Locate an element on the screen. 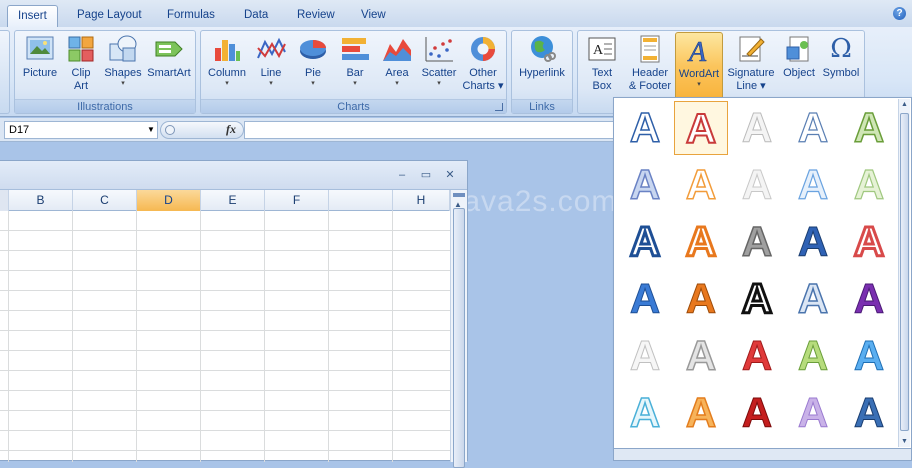  wordart-style-5-1: A is located at coordinates (645, 356).